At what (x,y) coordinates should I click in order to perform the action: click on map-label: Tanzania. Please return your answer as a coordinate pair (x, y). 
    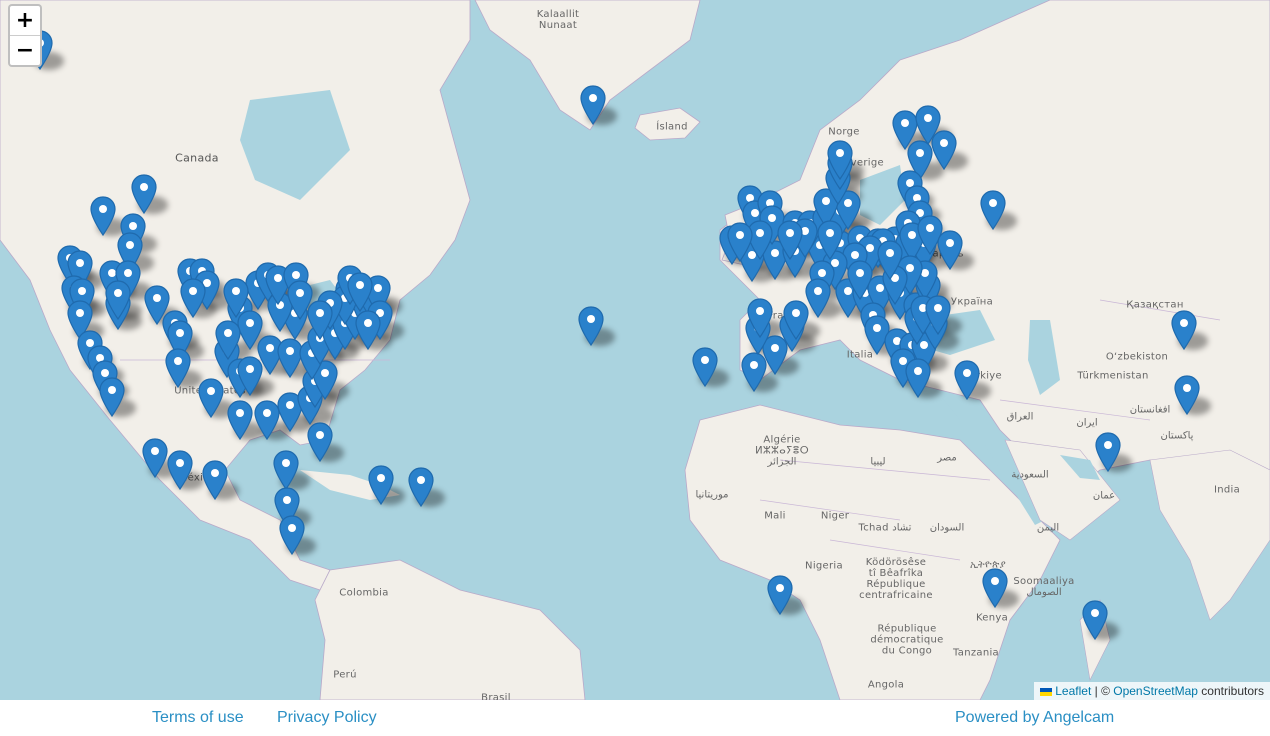
    Looking at the image, I should click on (976, 653).